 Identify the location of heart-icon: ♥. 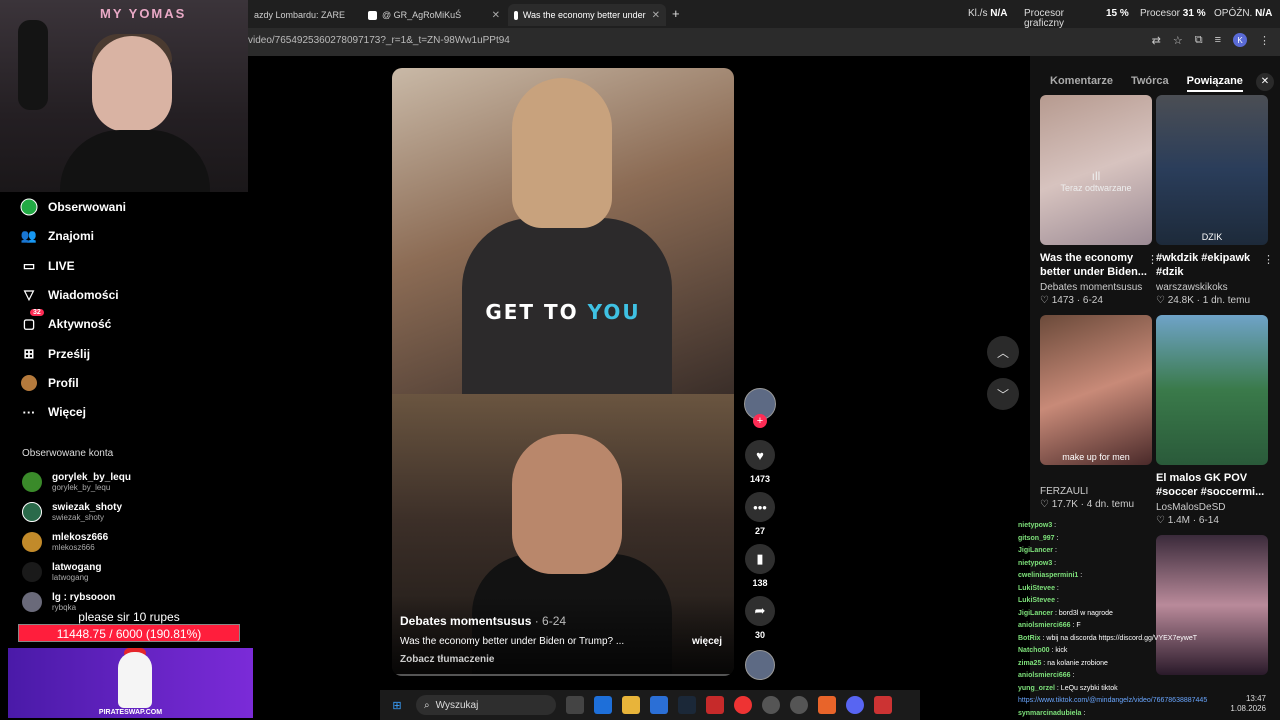
(760, 455).